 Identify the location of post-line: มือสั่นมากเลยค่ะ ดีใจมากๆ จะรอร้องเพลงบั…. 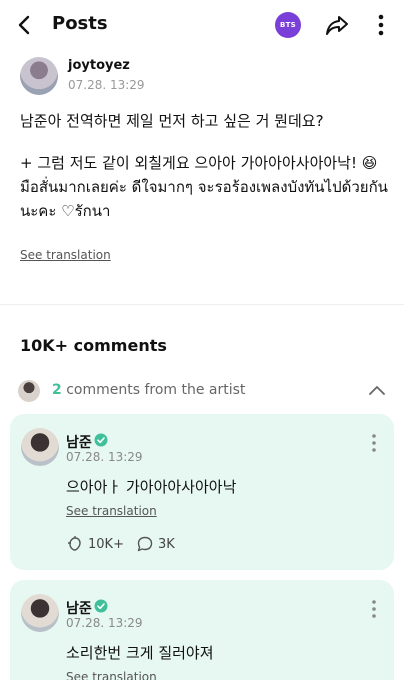
(204, 199).